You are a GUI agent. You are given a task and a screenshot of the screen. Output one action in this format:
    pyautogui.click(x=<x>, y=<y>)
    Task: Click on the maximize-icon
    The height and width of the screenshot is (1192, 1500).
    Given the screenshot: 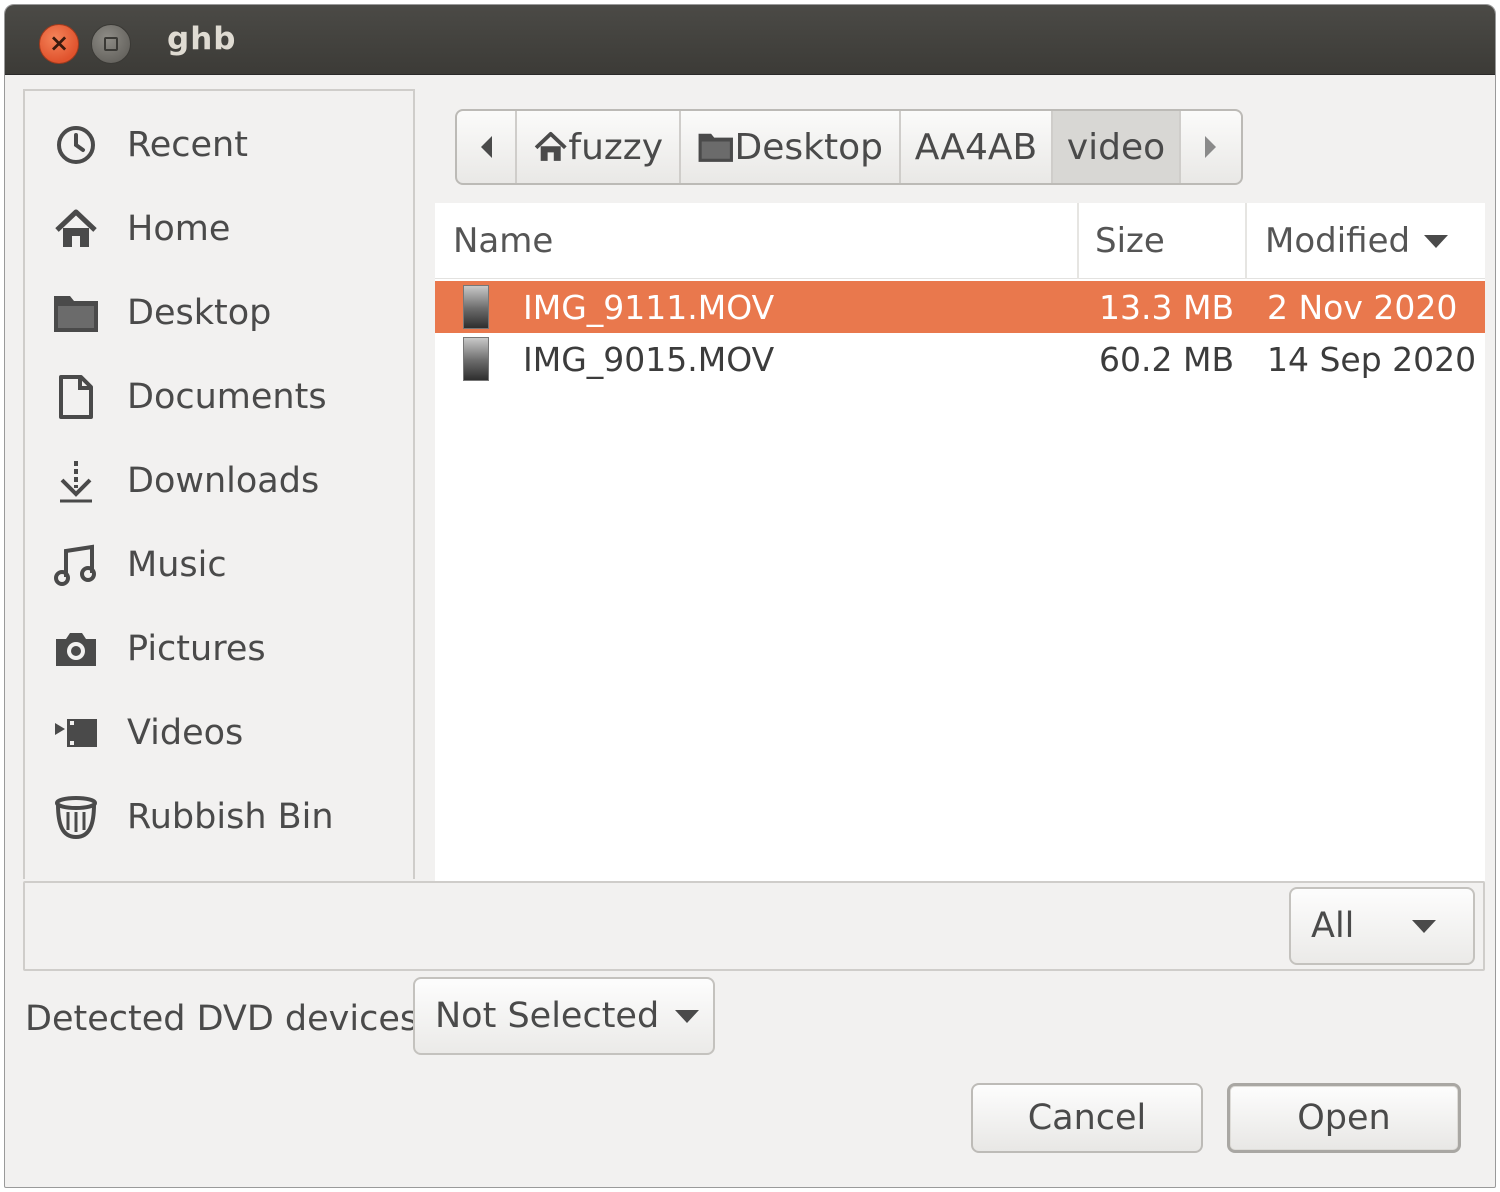 What is the action you would take?
    pyautogui.click(x=111, y=44)
    